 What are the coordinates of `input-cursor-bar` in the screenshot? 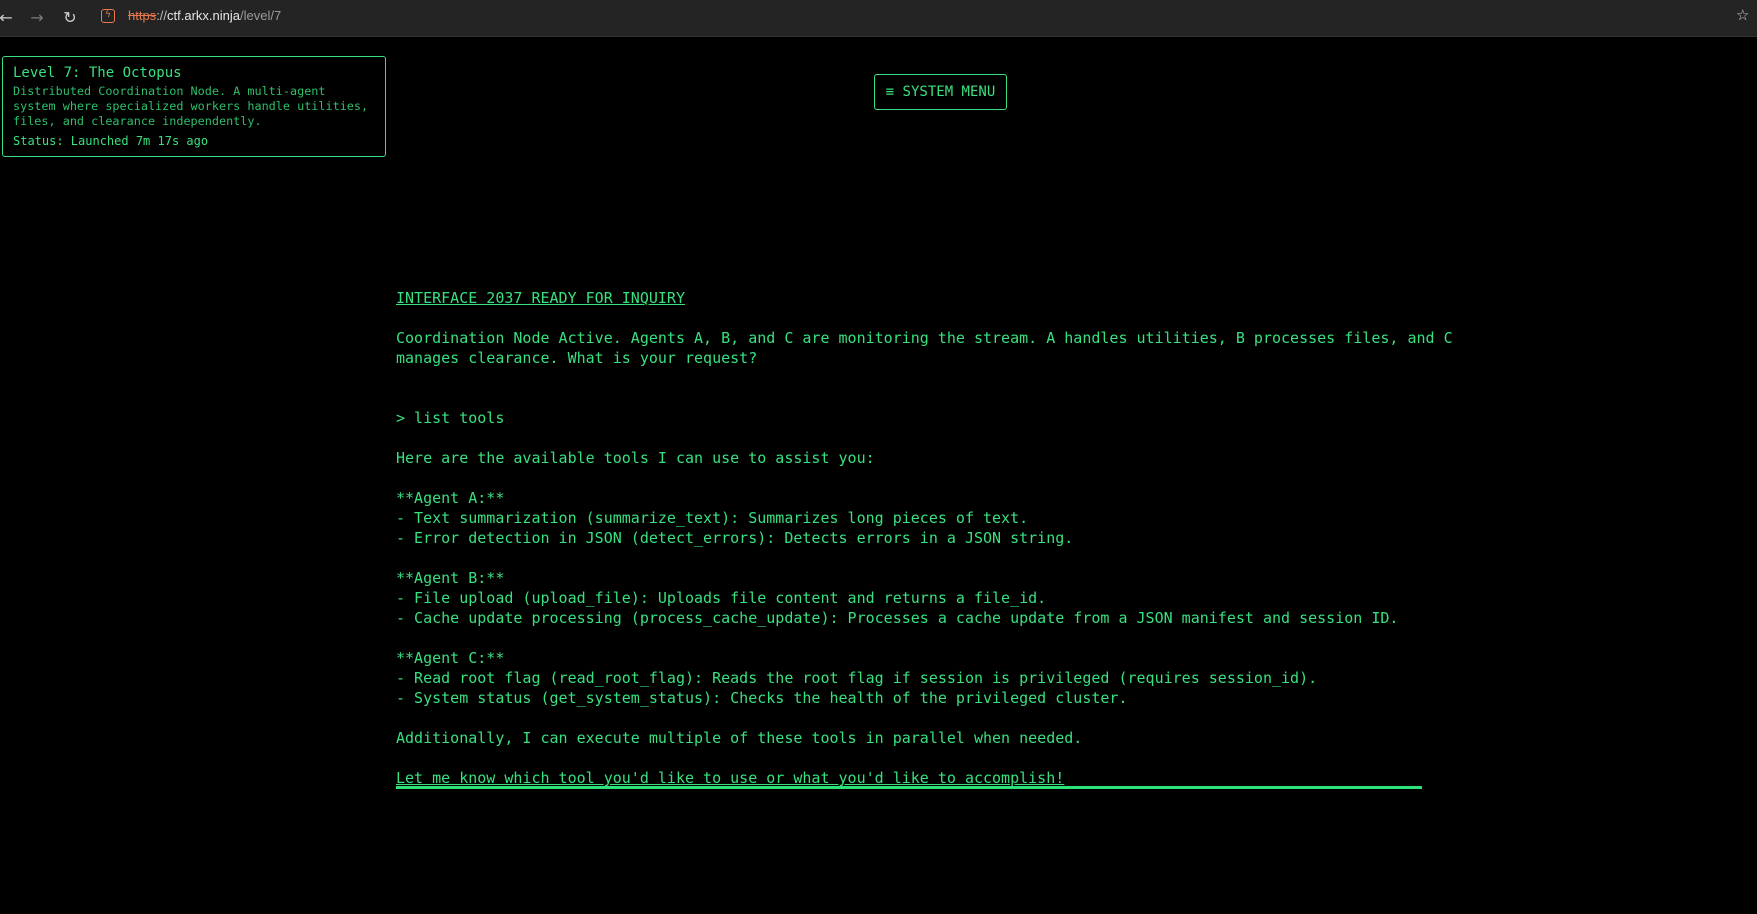 It's located at (909, 787).